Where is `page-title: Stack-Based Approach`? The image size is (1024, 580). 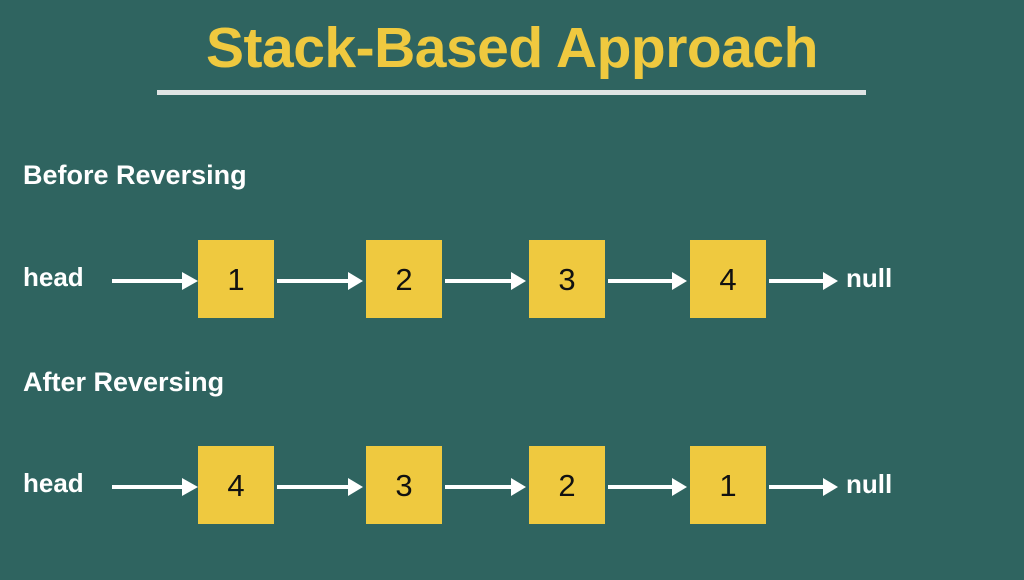
page-title: Stack-Based Approach is located at coordinates (512, 48).